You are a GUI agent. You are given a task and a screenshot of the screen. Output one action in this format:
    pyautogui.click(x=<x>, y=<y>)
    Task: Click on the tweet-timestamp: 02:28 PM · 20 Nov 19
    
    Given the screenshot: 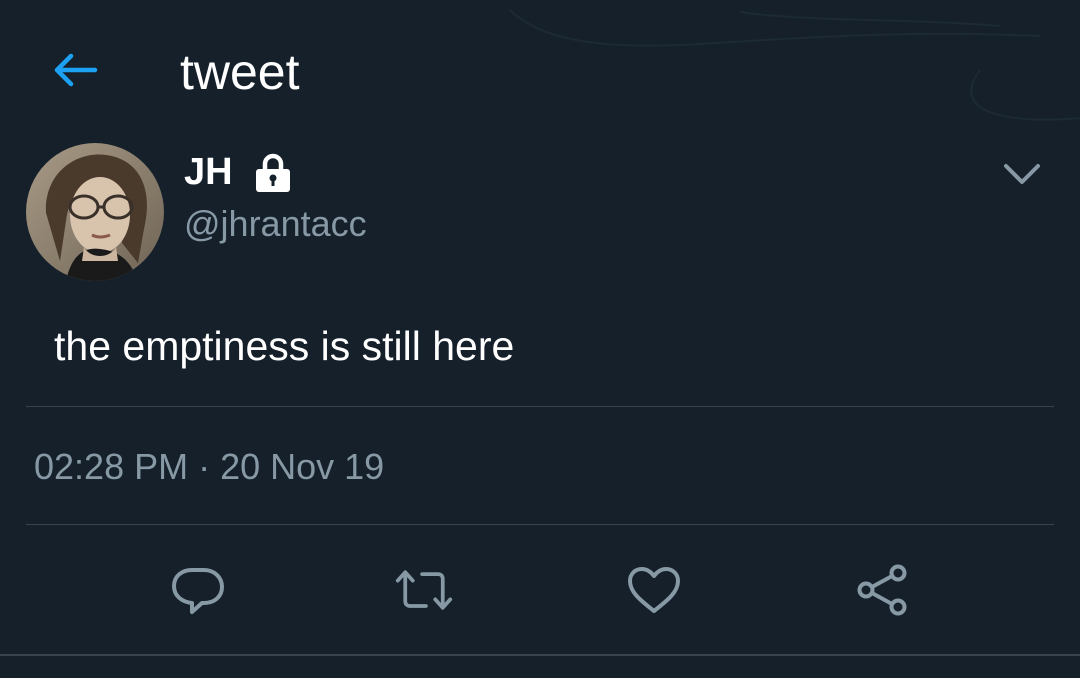 What is the action you would take?
    pyautogui.click(x=209, y=466)
    